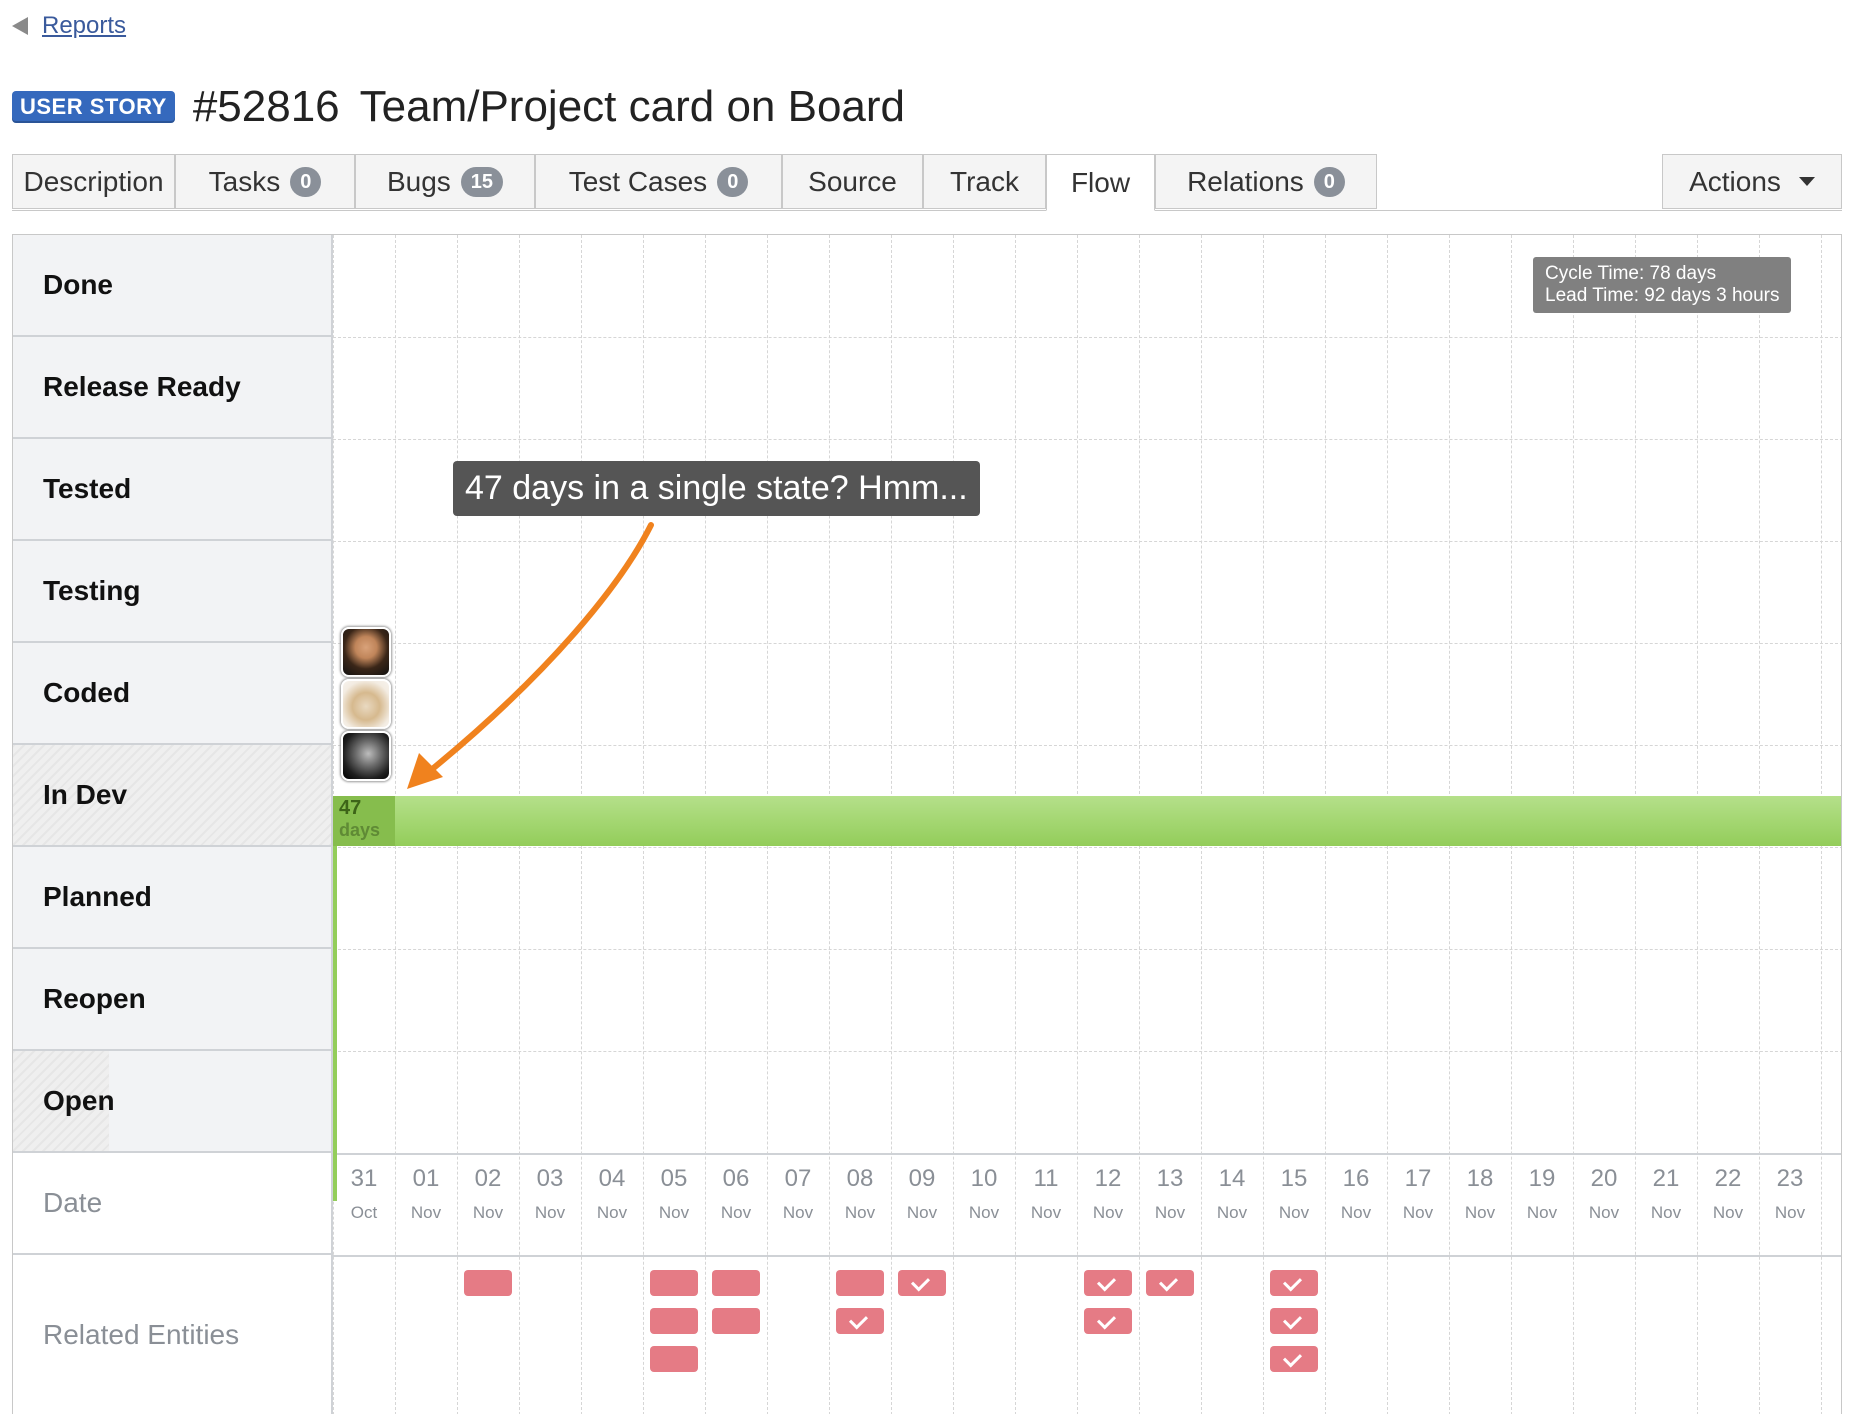 The width and height of the screenshot is (1854, 1418). I want to click on date-column: 06 Nov, so click(736, 1194).